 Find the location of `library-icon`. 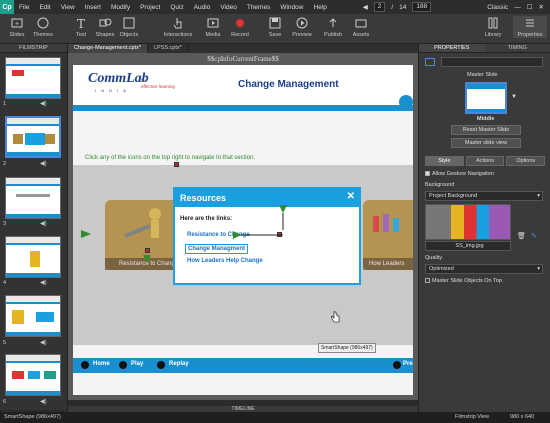

library-icon is located at coordinates (493, 23).